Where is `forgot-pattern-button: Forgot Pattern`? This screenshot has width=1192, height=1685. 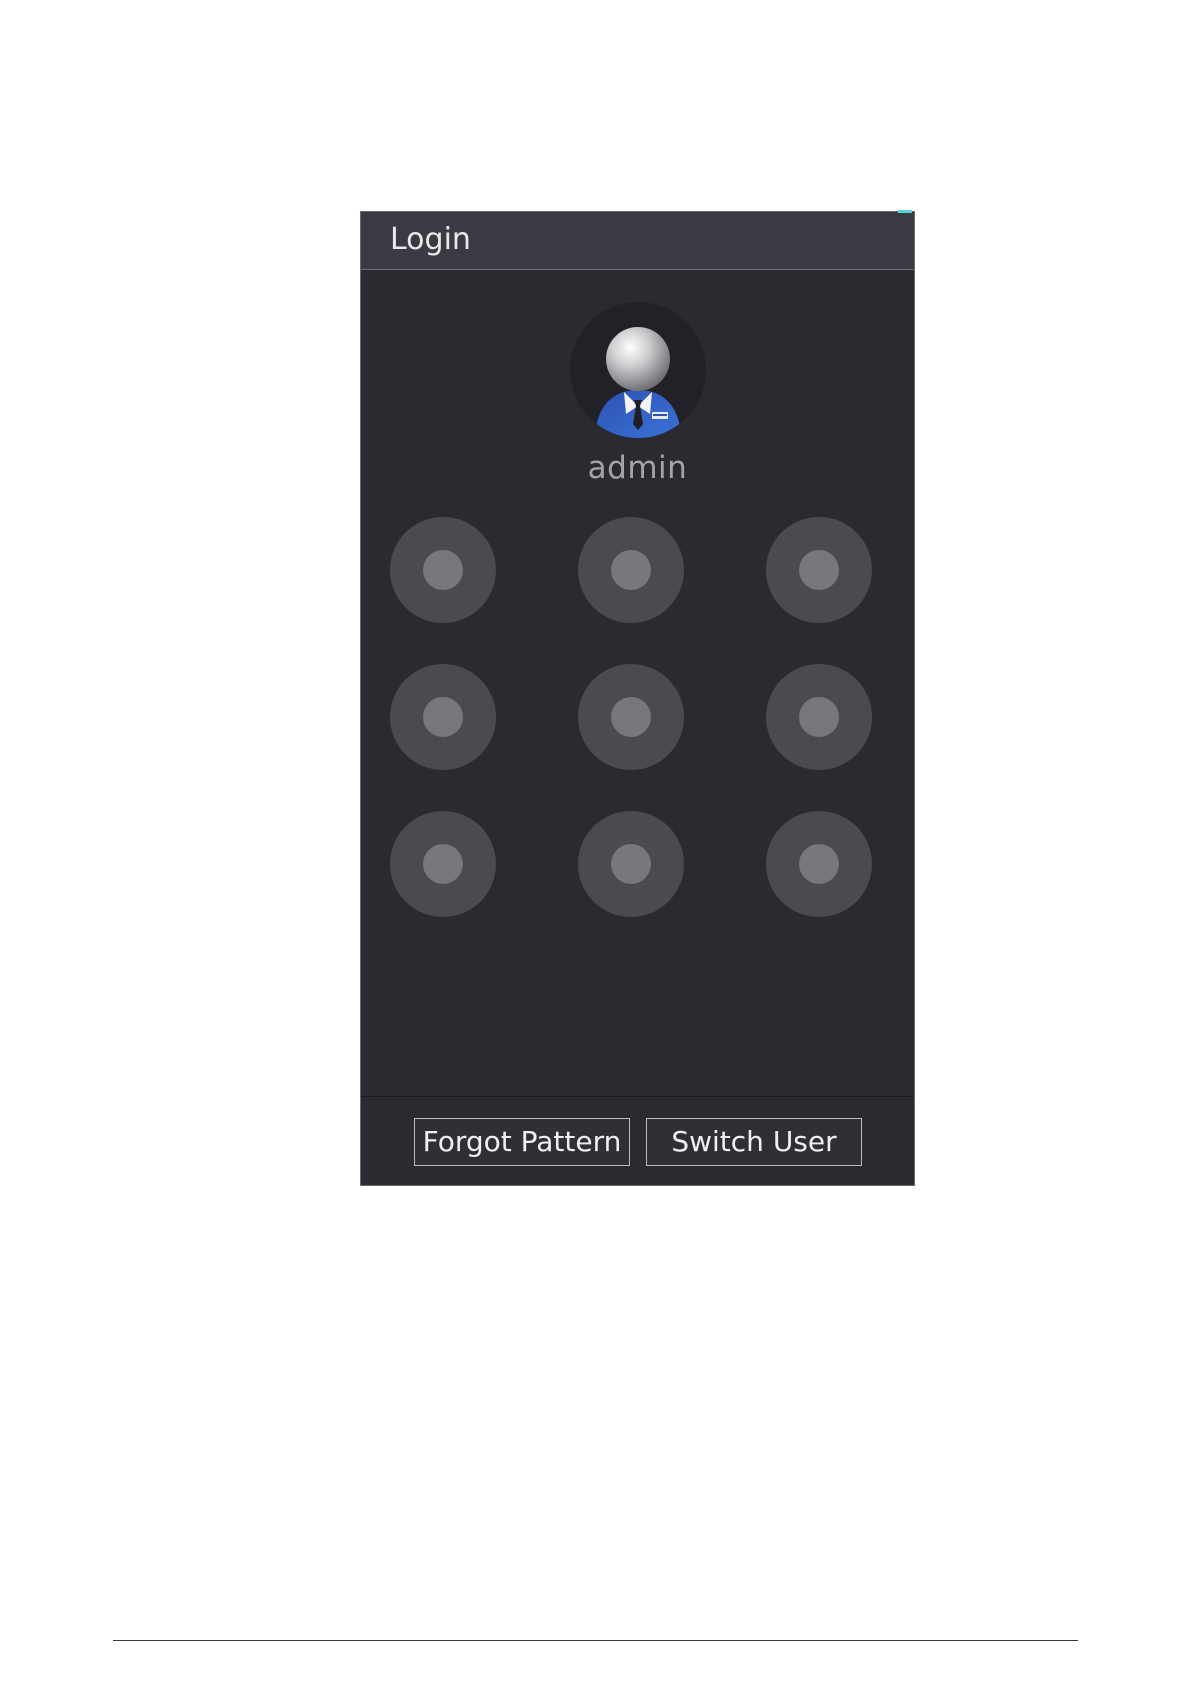
forgot-pattern-button: Forgot Pattern is located at coordinates (522, 1142).